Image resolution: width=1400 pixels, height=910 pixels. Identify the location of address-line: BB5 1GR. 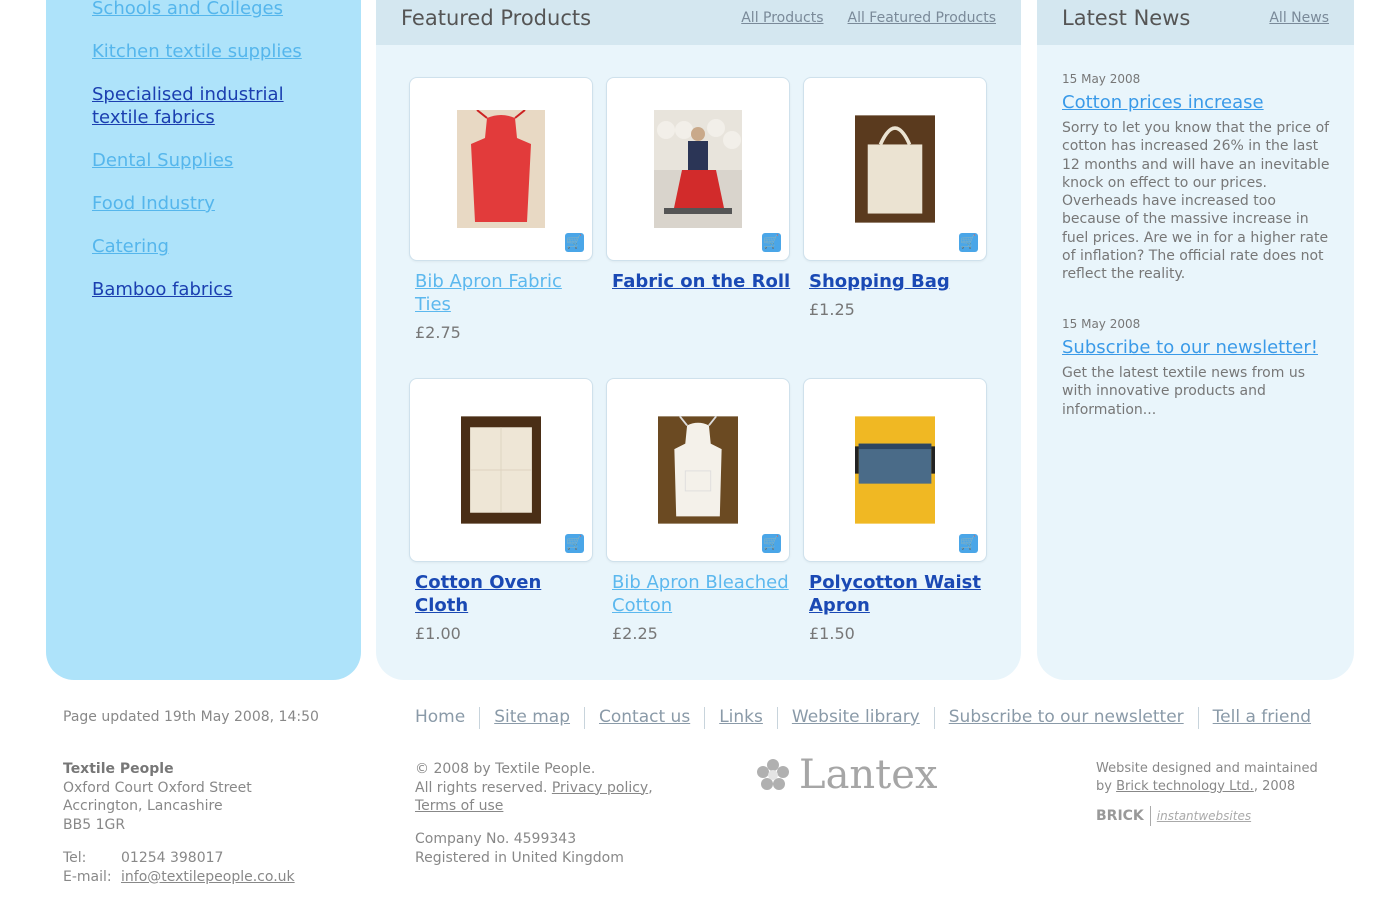
(94, 824).